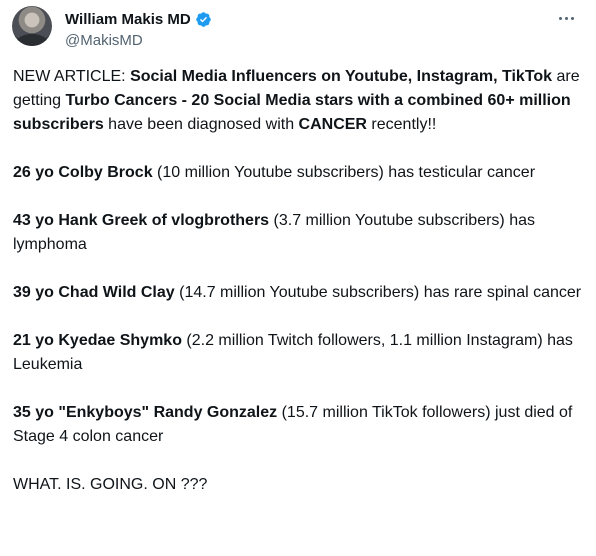  Describe the element at coordinates (128, 19) in the screenshot. I see `author-display-name: William Makis MD` at that location.